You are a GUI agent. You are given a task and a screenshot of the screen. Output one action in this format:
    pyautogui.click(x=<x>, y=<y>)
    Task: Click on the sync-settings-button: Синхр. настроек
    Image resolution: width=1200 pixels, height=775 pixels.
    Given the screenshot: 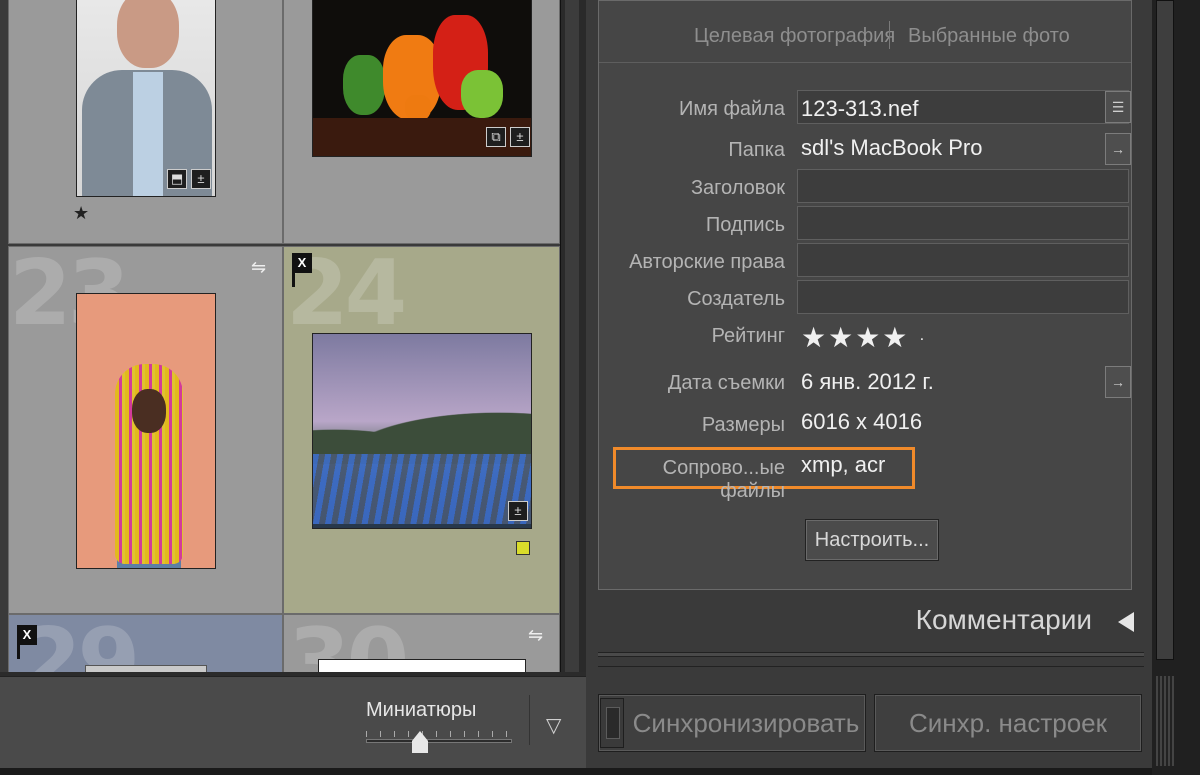 What is the action you would take?
    pyautogui.click(x=1008, y=723)
    